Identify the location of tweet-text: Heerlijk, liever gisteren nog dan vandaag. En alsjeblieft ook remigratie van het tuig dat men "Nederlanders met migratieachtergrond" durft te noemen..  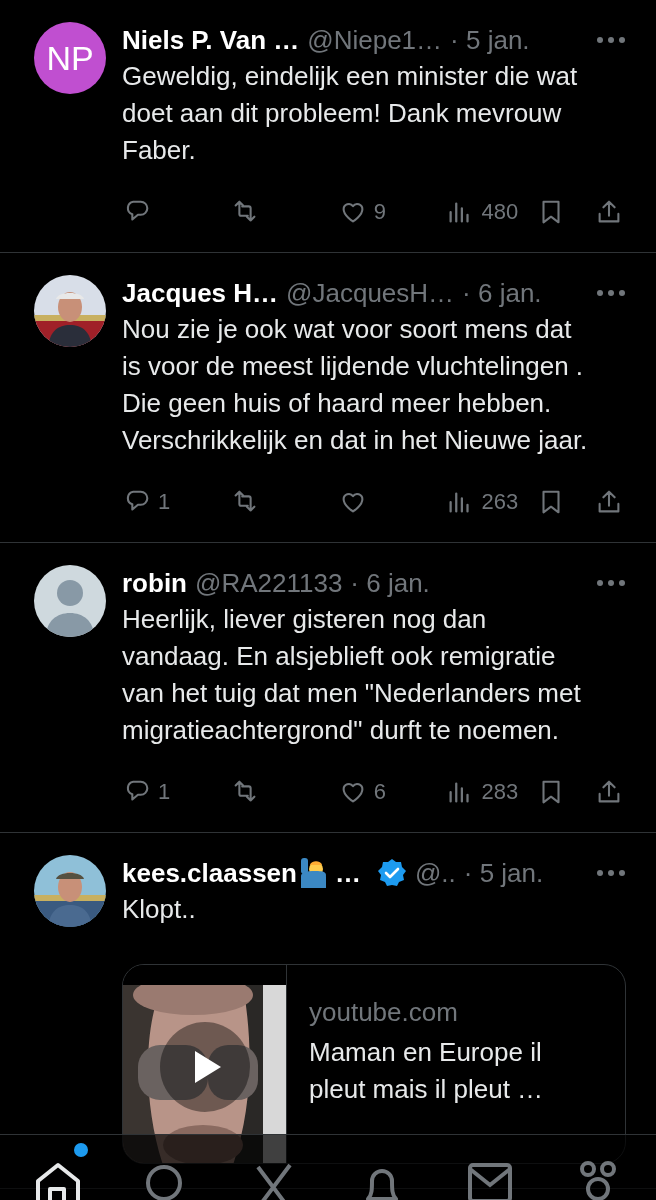
(352, 675).